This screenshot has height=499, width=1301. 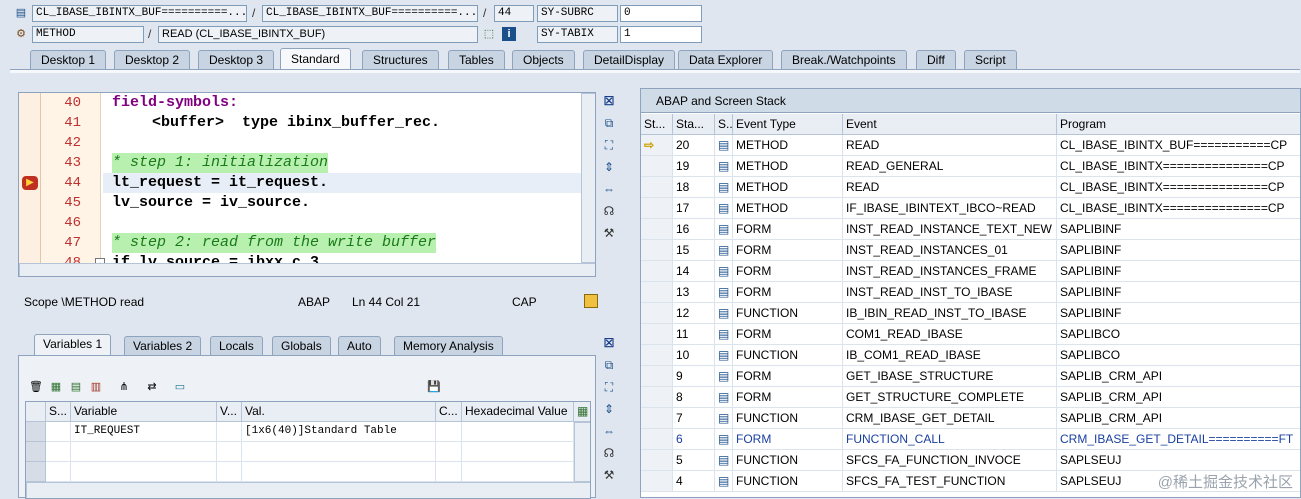 I want to click on event-cell: CRM_IBASE_GET_DETAIL, so click(x=950, y=418).